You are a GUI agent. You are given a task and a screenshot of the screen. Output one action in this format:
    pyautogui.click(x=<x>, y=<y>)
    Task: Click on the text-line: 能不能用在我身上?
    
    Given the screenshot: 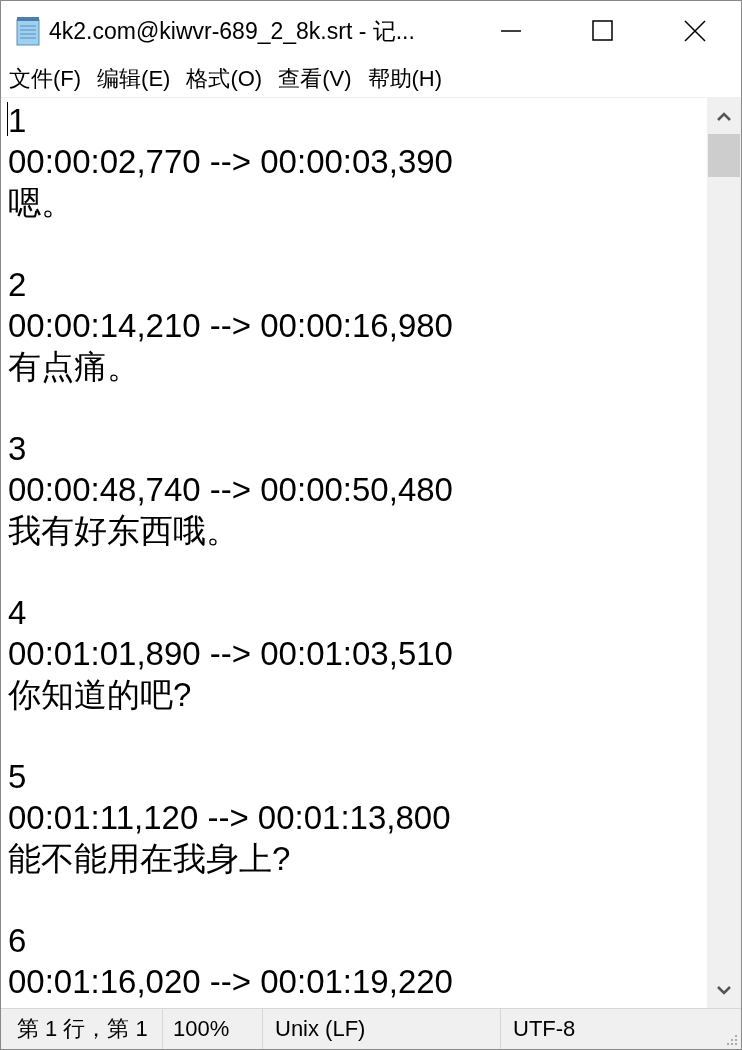 What is the action you would take?
    pyautogui.click(x=150, y=859)
    